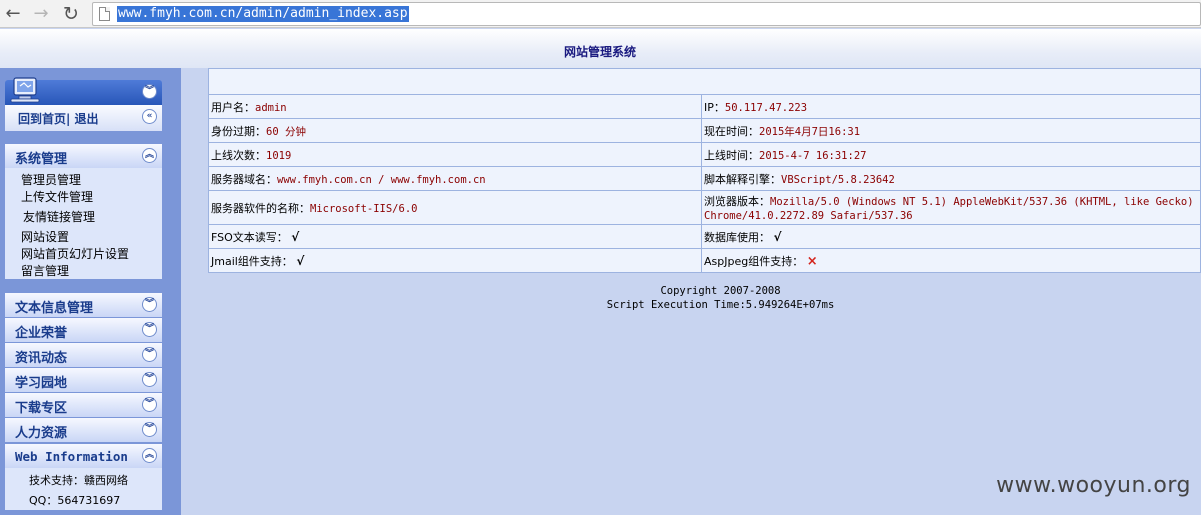 The width and height of the screenshot is (1201, 515). I want to click on system-panel-title: 系统管理, so click(41, 159).